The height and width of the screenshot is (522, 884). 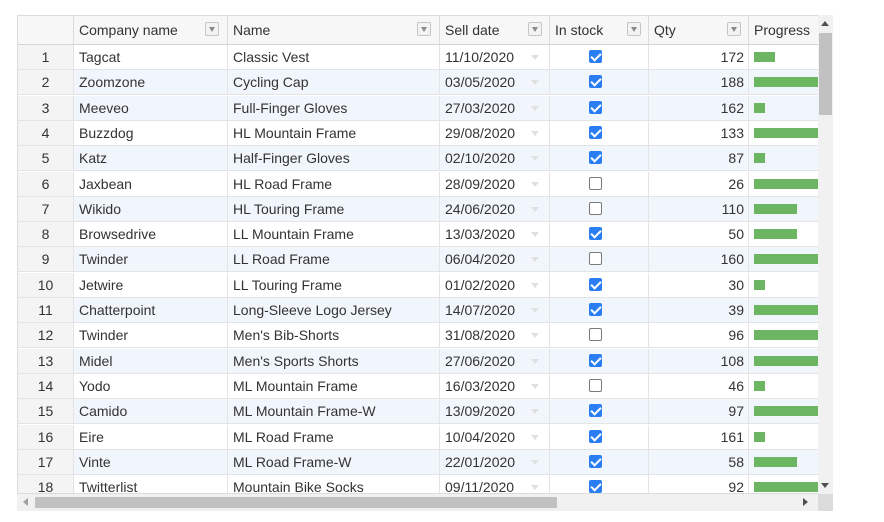 What do you see at coordinates (151, 184) in the screenshot?
I see `company-cell: Jaxbean` at bounding box center [151, 184].